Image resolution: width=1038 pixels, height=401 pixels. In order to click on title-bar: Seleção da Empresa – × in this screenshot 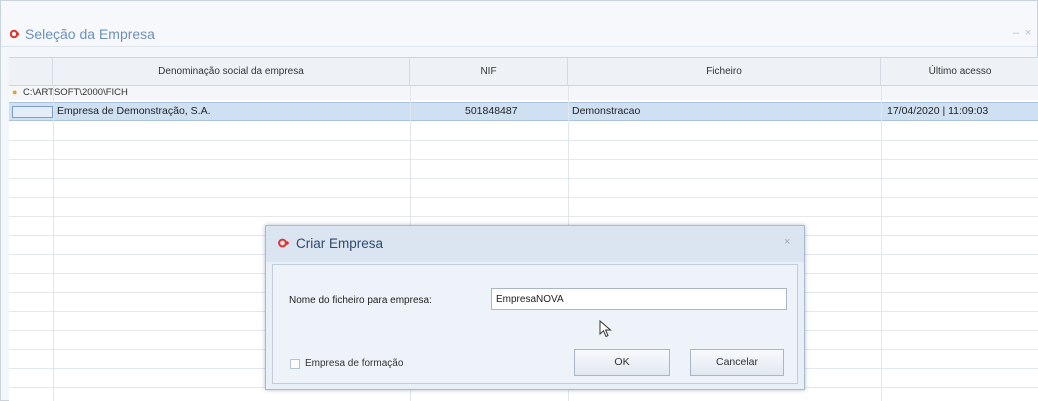, I will do `click(519, 24)`.